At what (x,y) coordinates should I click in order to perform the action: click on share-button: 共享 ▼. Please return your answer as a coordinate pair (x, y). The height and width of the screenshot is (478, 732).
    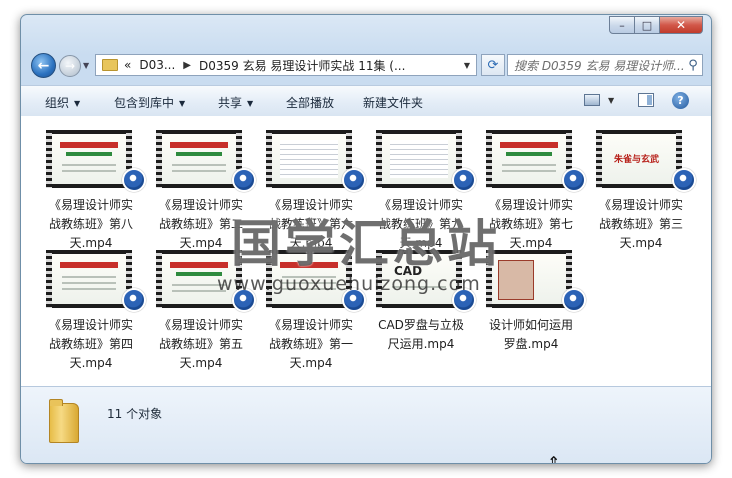
    Looking at the image, I should click on (235, 102).